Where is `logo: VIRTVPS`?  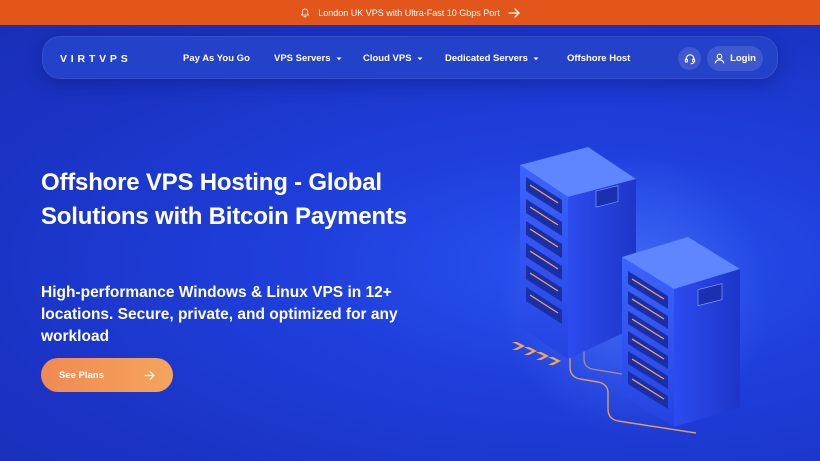
logo: VIRTVPS is located at coordinates (96, 58).